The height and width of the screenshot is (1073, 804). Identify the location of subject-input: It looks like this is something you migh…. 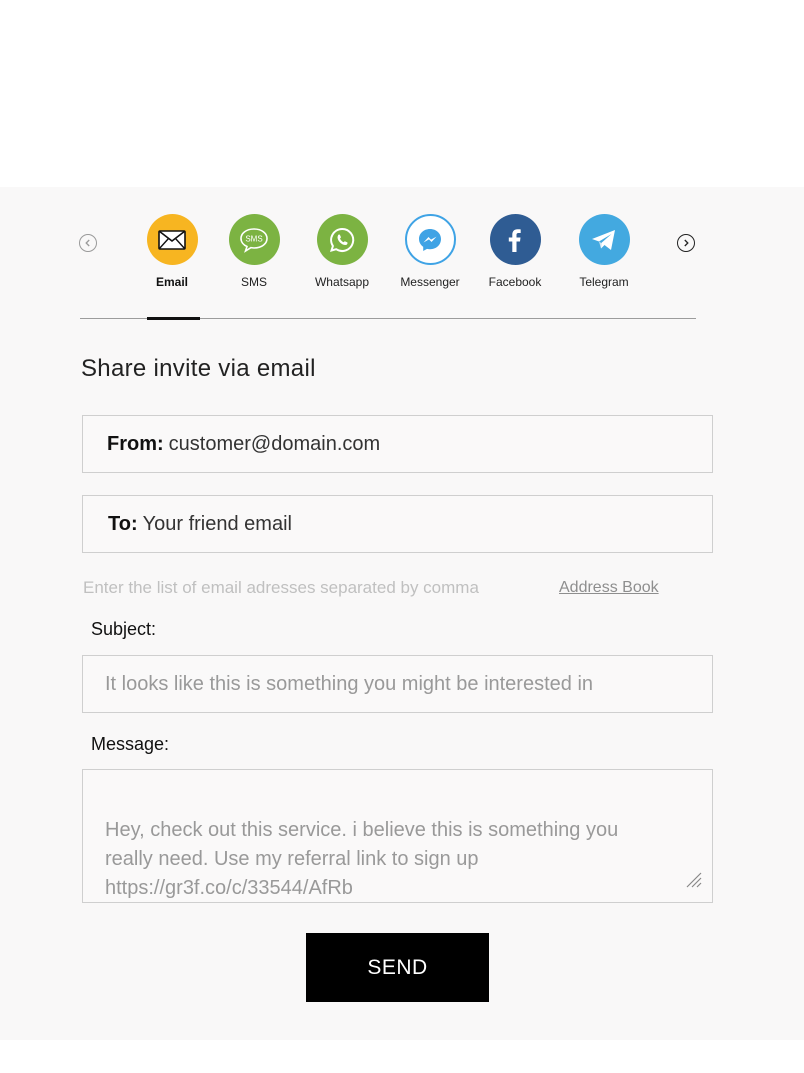
(397, 684).